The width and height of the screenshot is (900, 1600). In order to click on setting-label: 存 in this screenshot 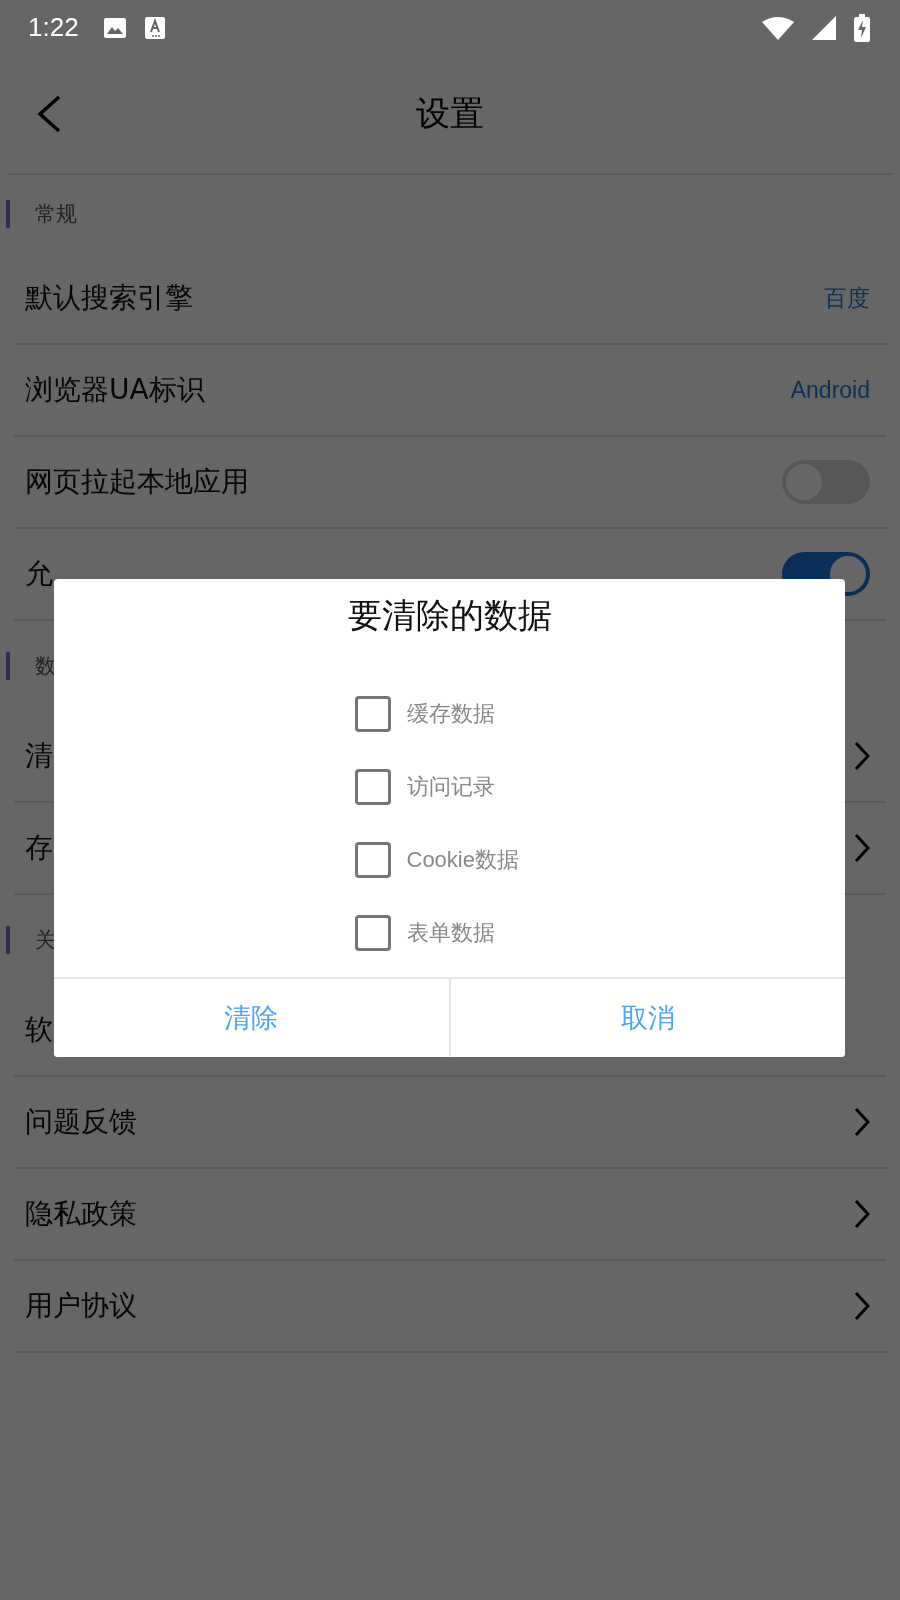, I will do `click(39, 848)`.